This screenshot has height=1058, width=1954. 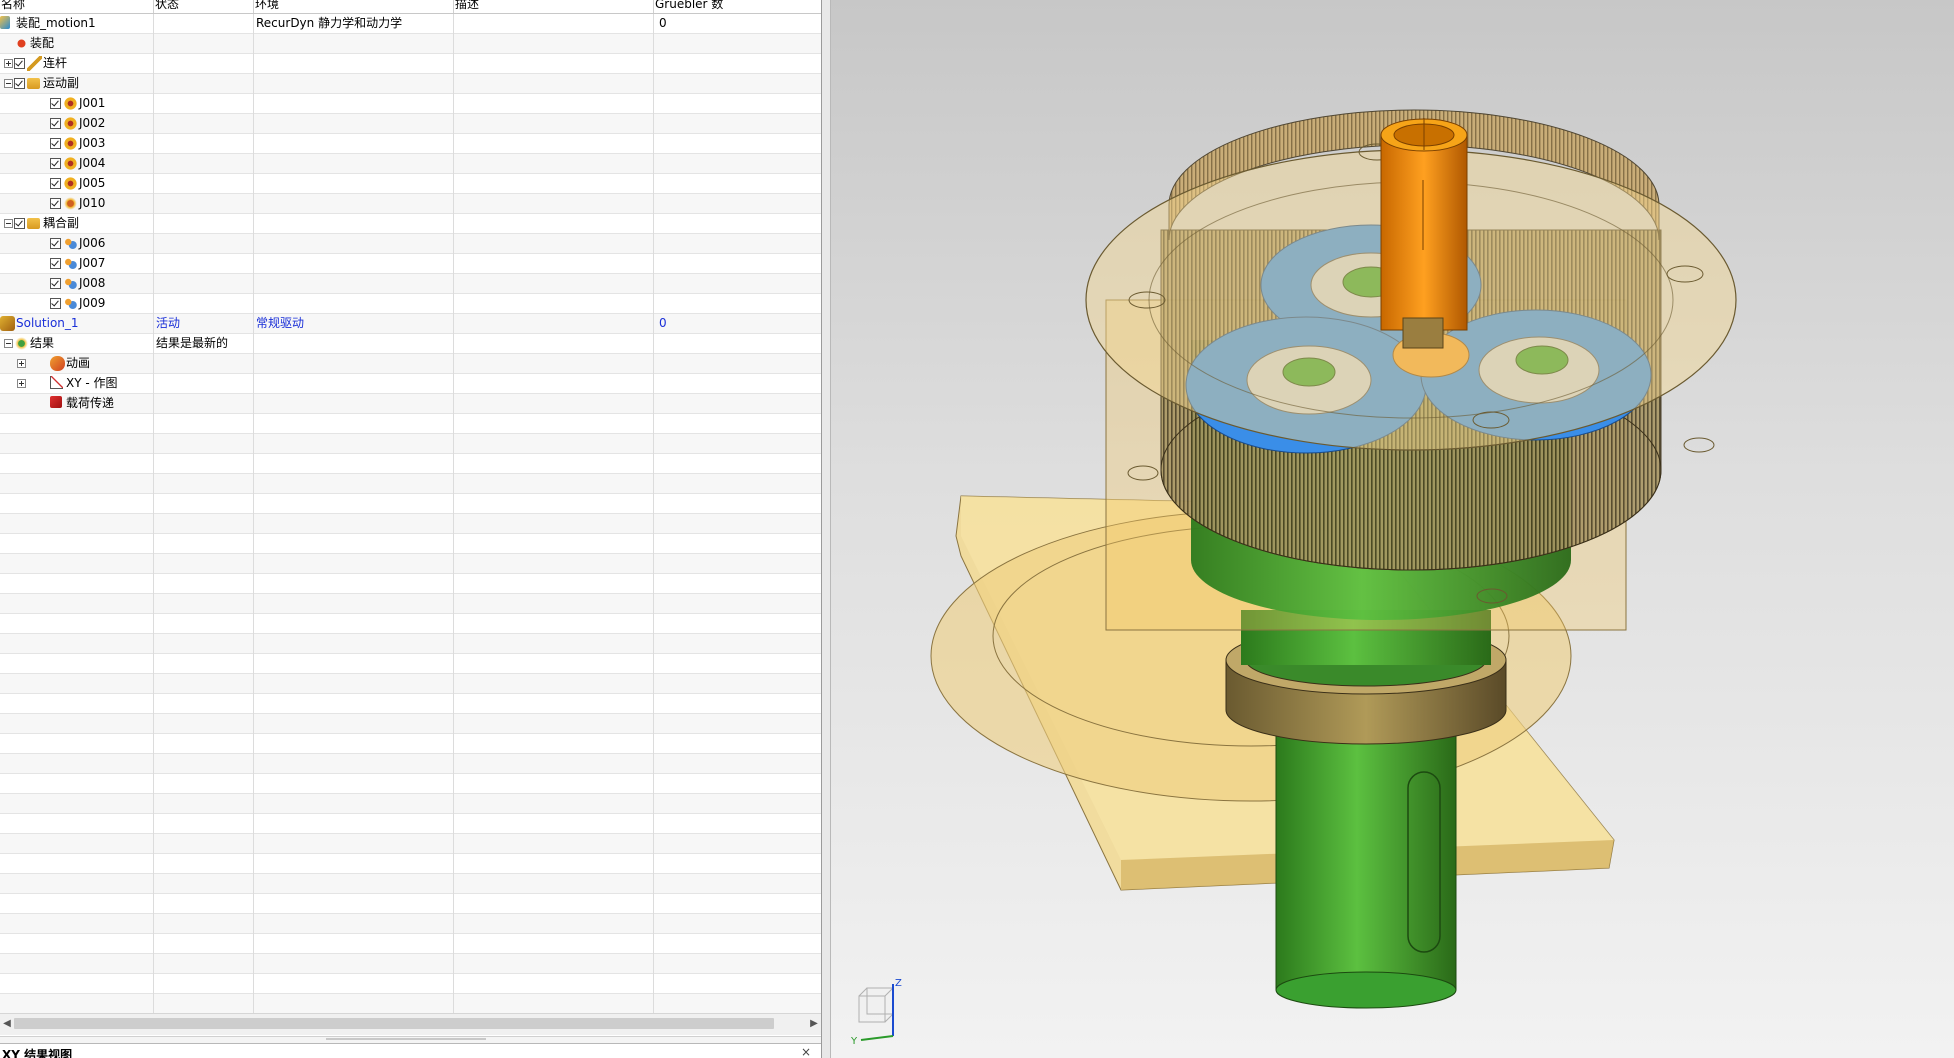 What do you see at coordinates (92, 303) in the screenshot?
I see `row-name: J009` at bounding box center [92, 303].